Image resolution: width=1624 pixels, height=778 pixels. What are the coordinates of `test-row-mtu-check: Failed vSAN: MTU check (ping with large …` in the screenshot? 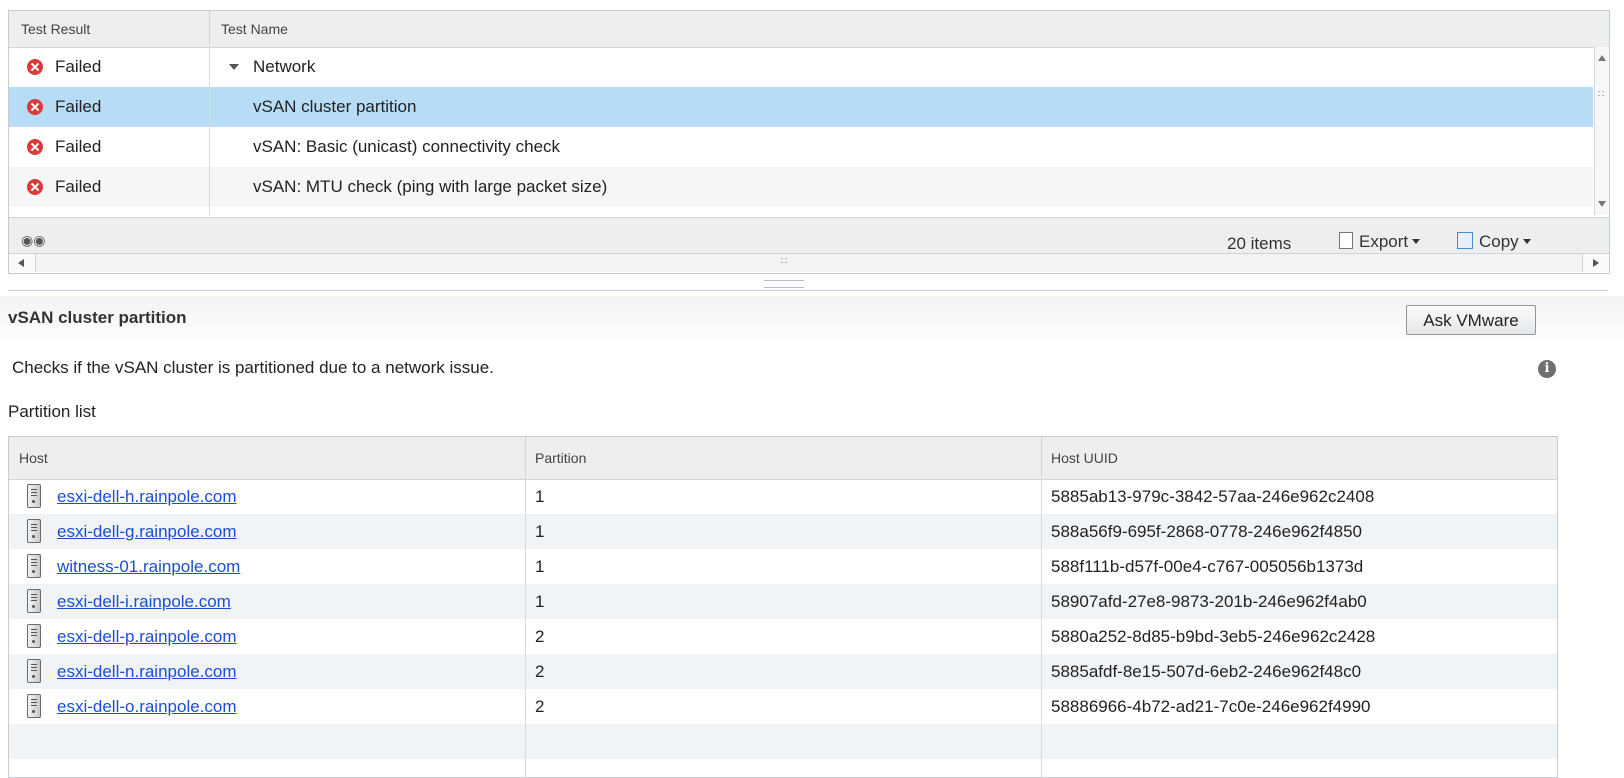 It's located at (801, 187).